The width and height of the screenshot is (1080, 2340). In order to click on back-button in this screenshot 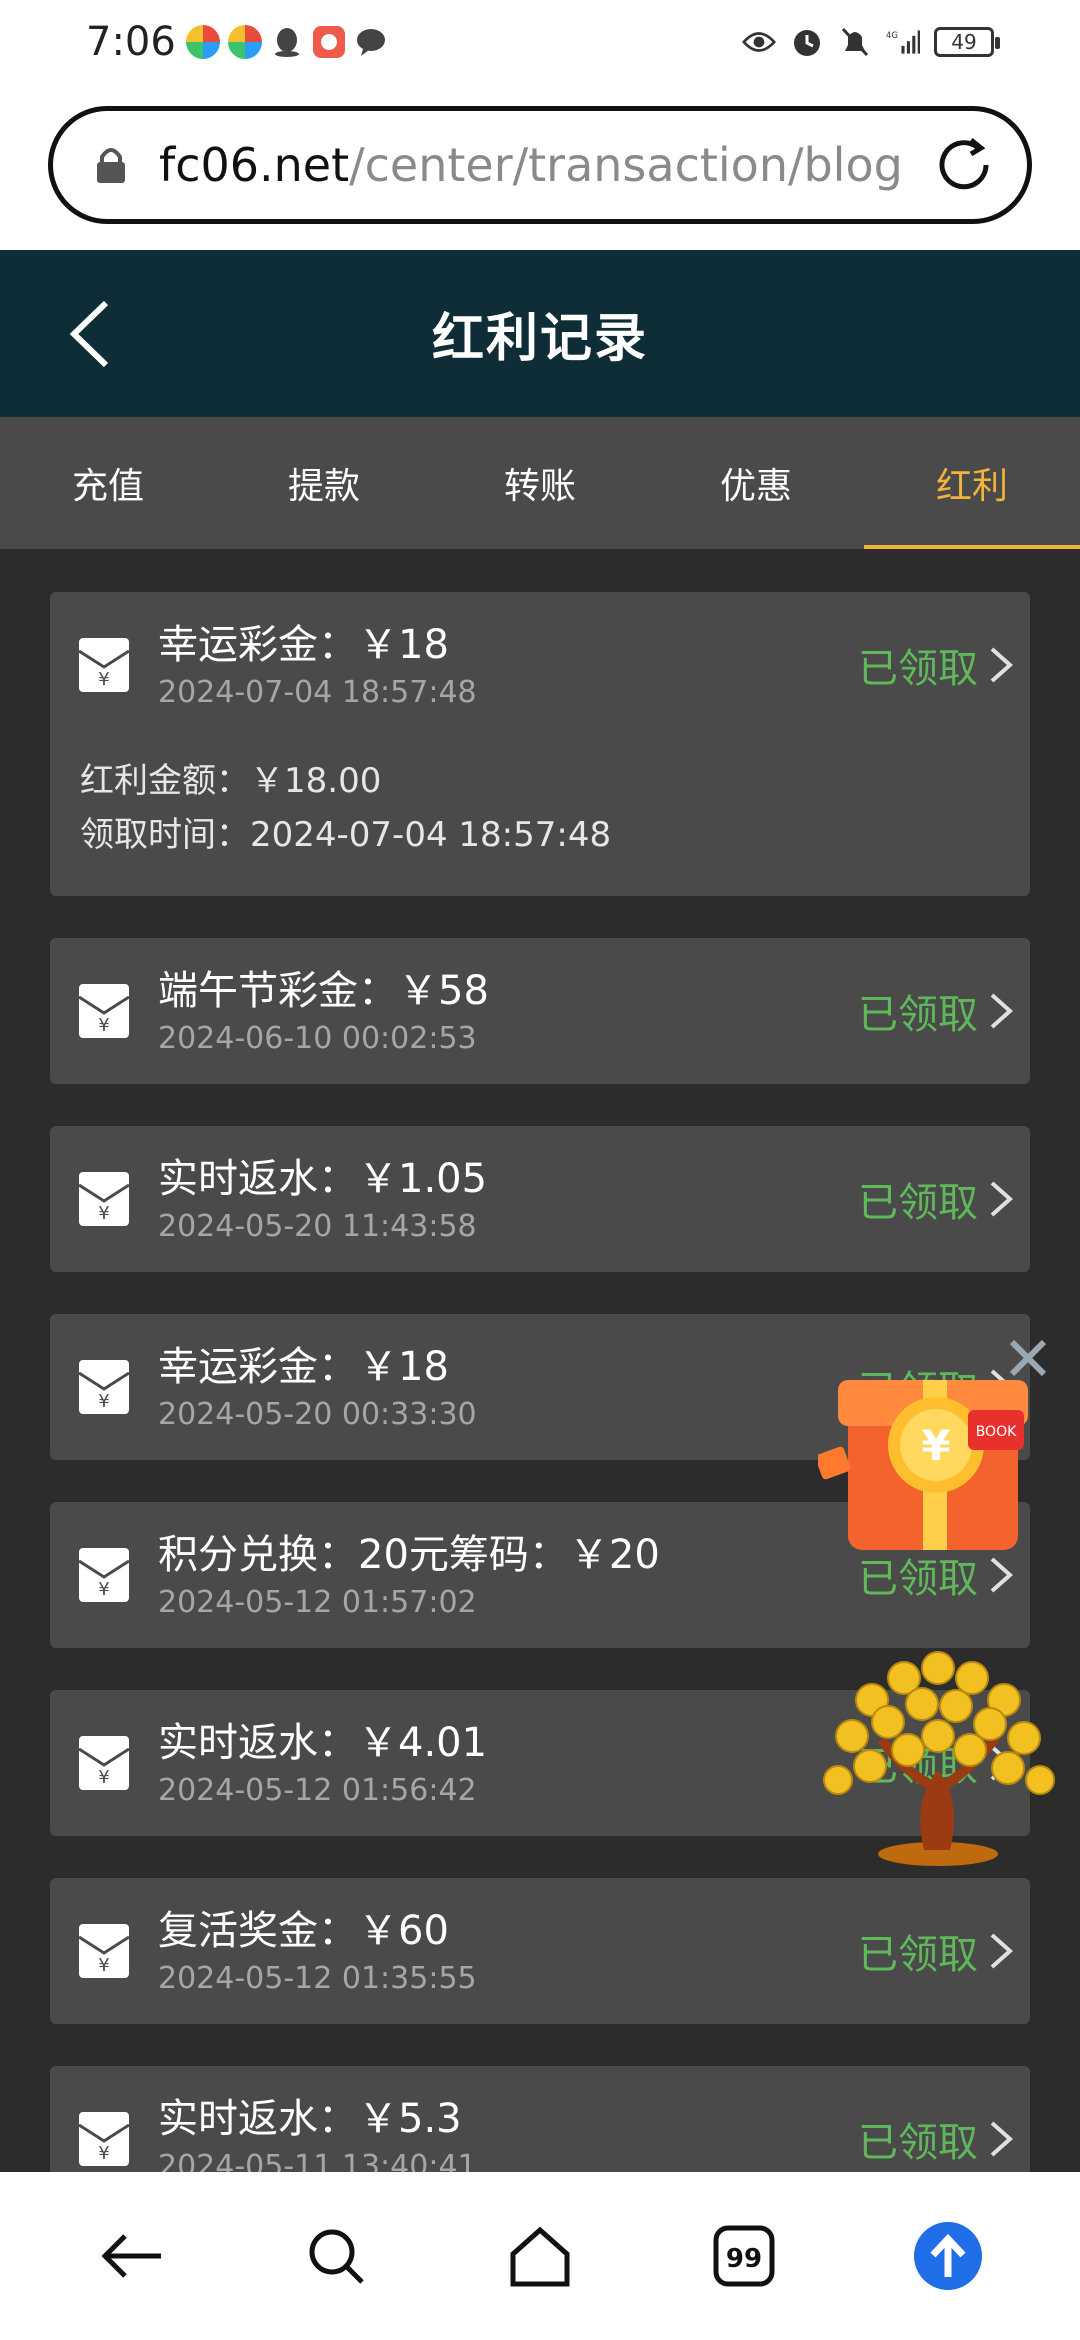, I will do `click(90, 334)`.